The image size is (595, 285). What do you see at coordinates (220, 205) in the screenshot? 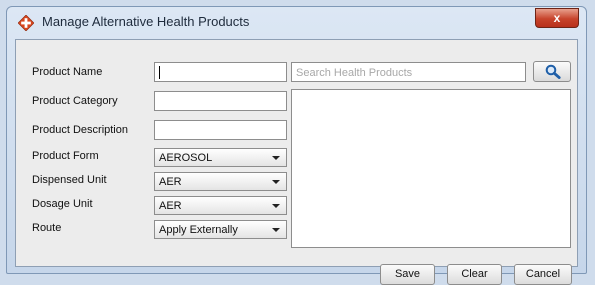
I see `dosage-unit-dropdown: AER` at bounding box center [220, 205].